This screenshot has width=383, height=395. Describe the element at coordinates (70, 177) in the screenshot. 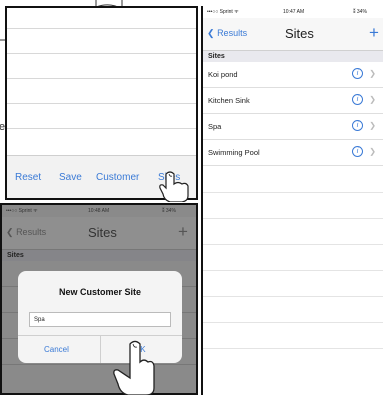

I see `save-button: Save` at that location.